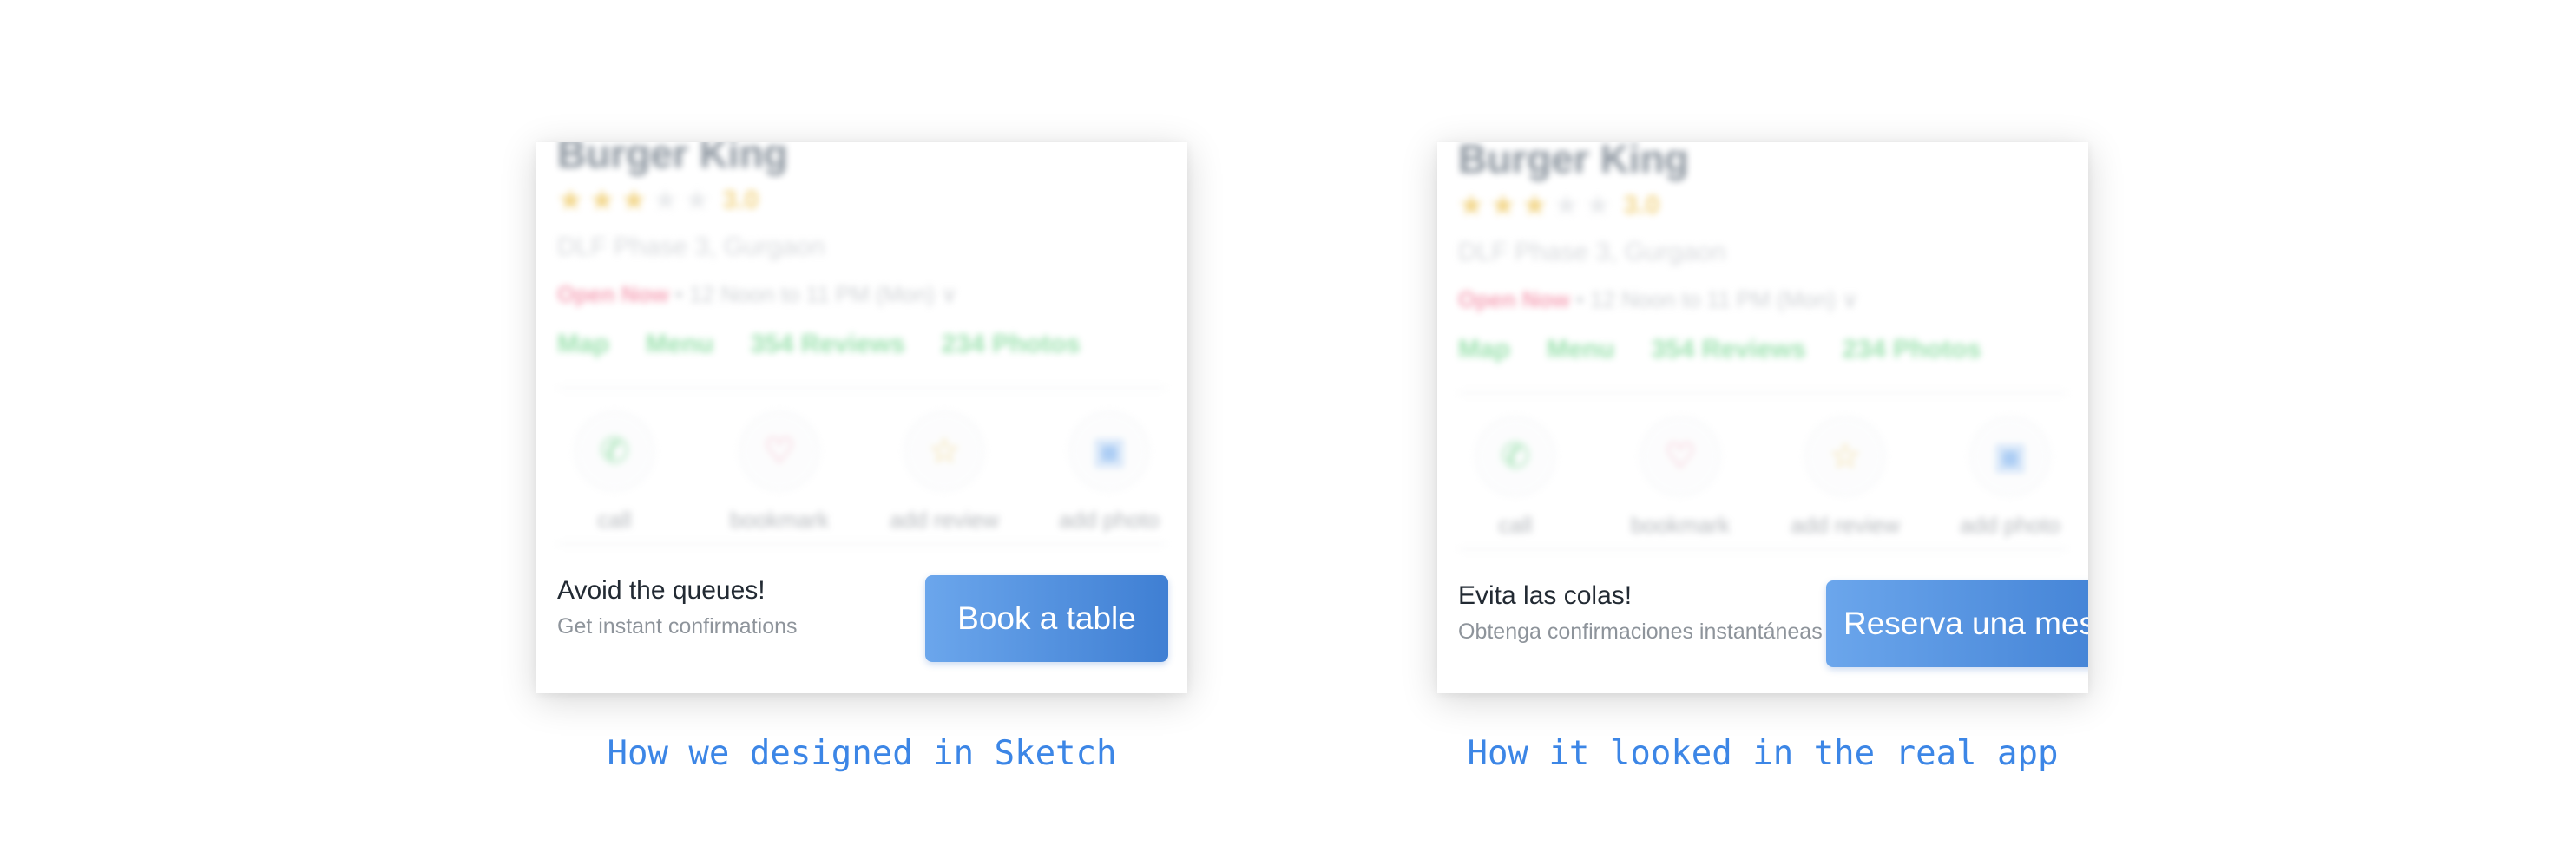  What do you see at coordinates (1640, 632) in the screenshot?
I see `cta-subtitle: Obtenga confirmaciones instantáneas` at bounding box center [1640, 632].